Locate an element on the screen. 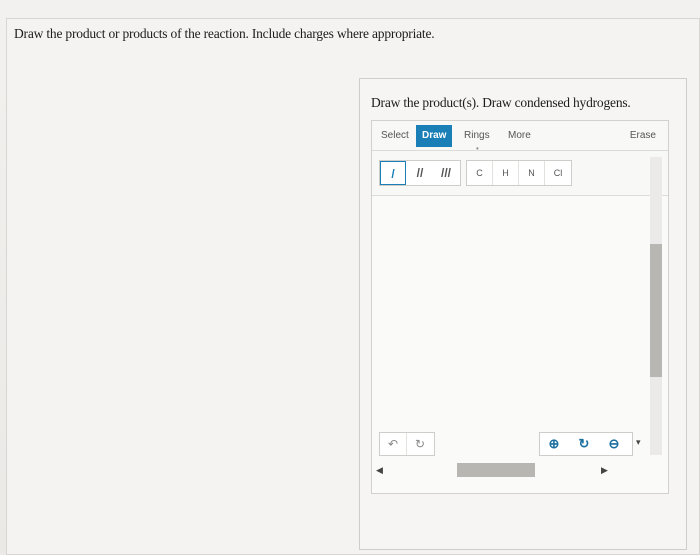 This screenshot has height=555, width=700. single-bond-button: / is located at coordinates (393, 173).